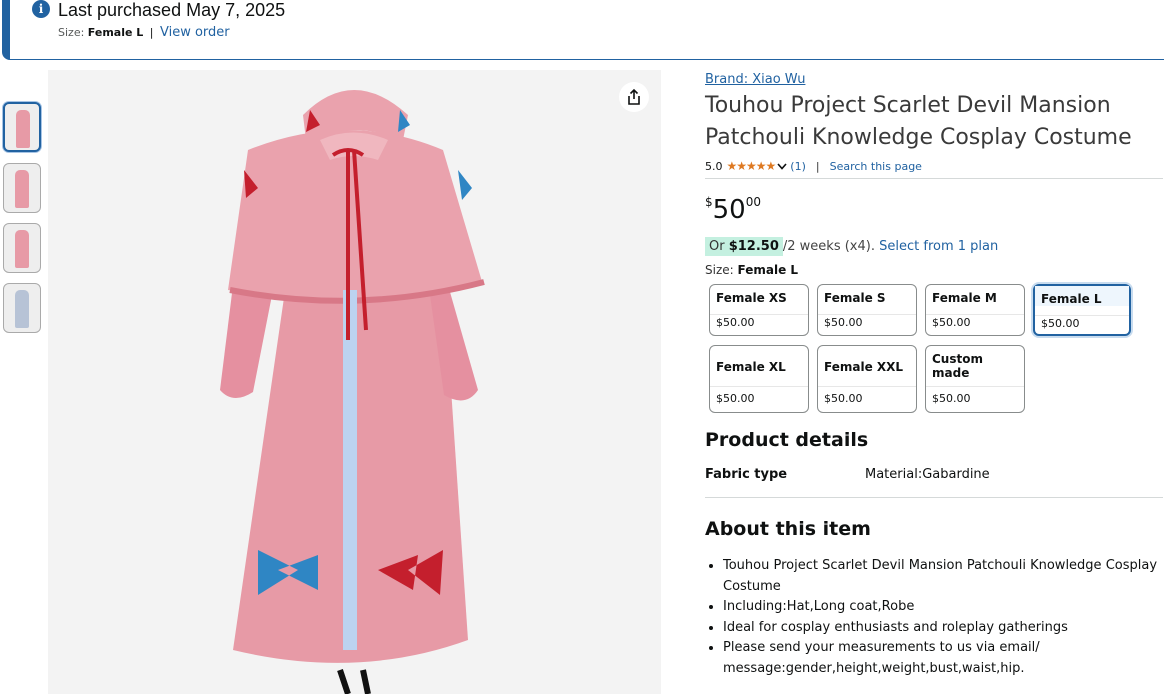  What do you see at coordinates (876, 166) in the screenshot?
I see `search-page-link: Search this page` at bounding box center [876, 166].